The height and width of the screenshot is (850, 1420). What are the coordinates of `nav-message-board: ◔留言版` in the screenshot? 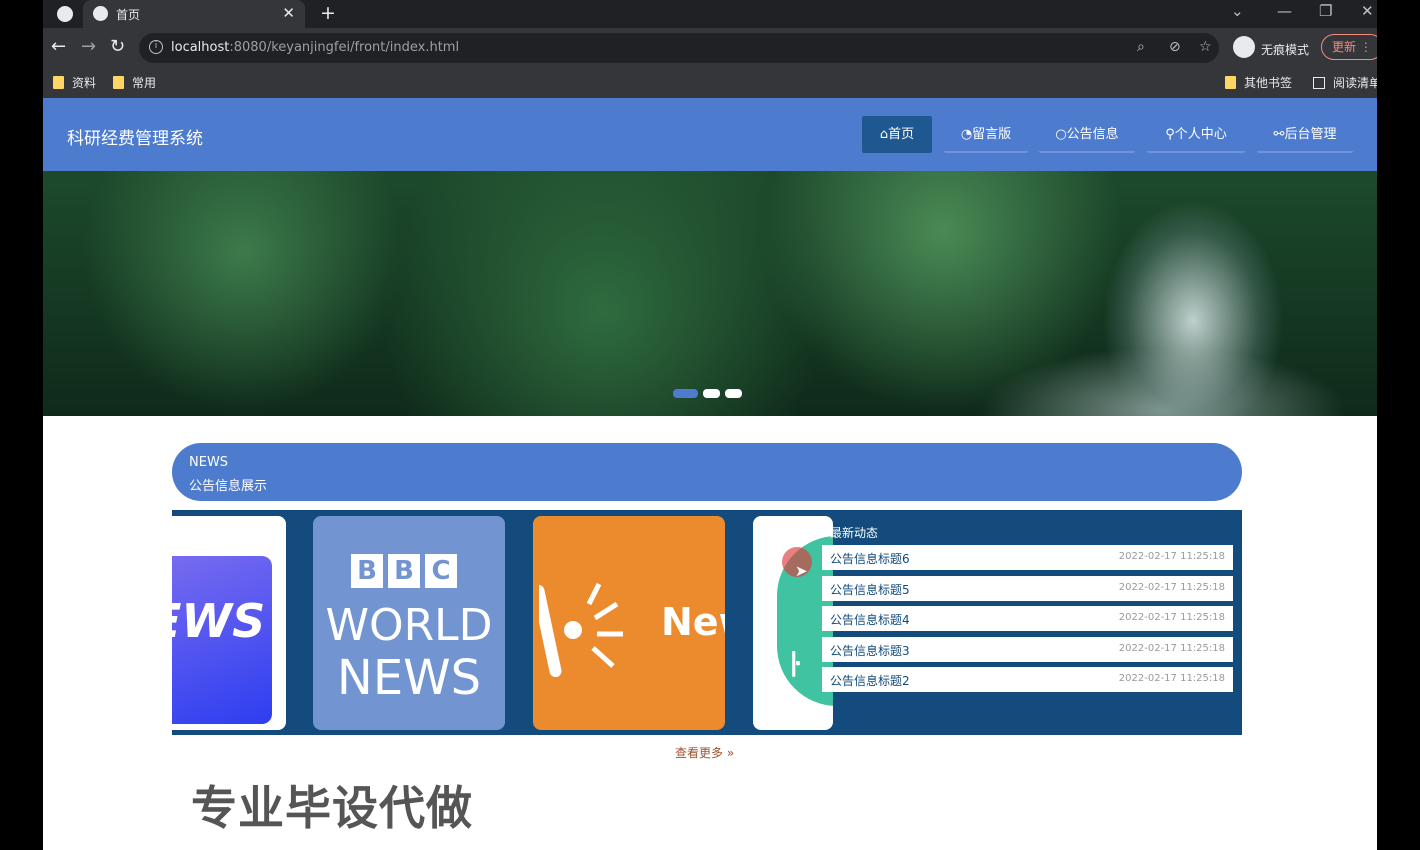 It's located at (986, 134).